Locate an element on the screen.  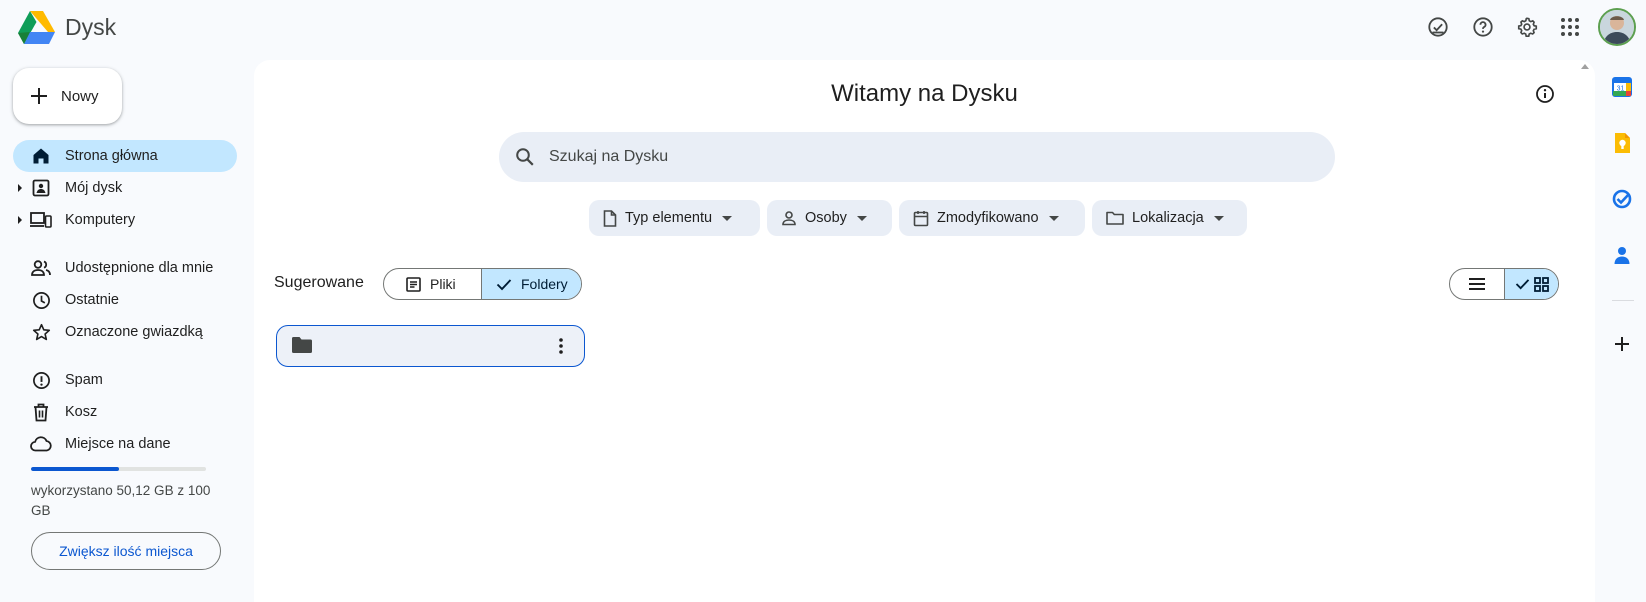
sidebar-item-label: Komputery is located at coordinates (100, 220).